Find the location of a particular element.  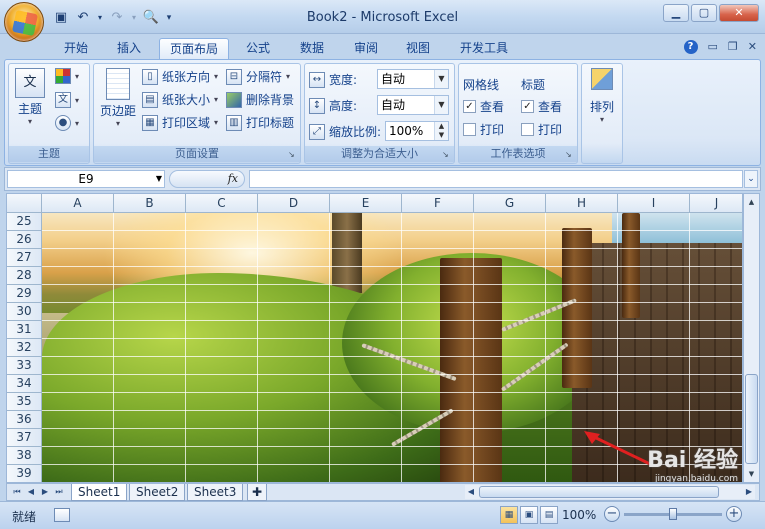

sheet-tab-2: Sheet2 is located at coordinates (157, 492).